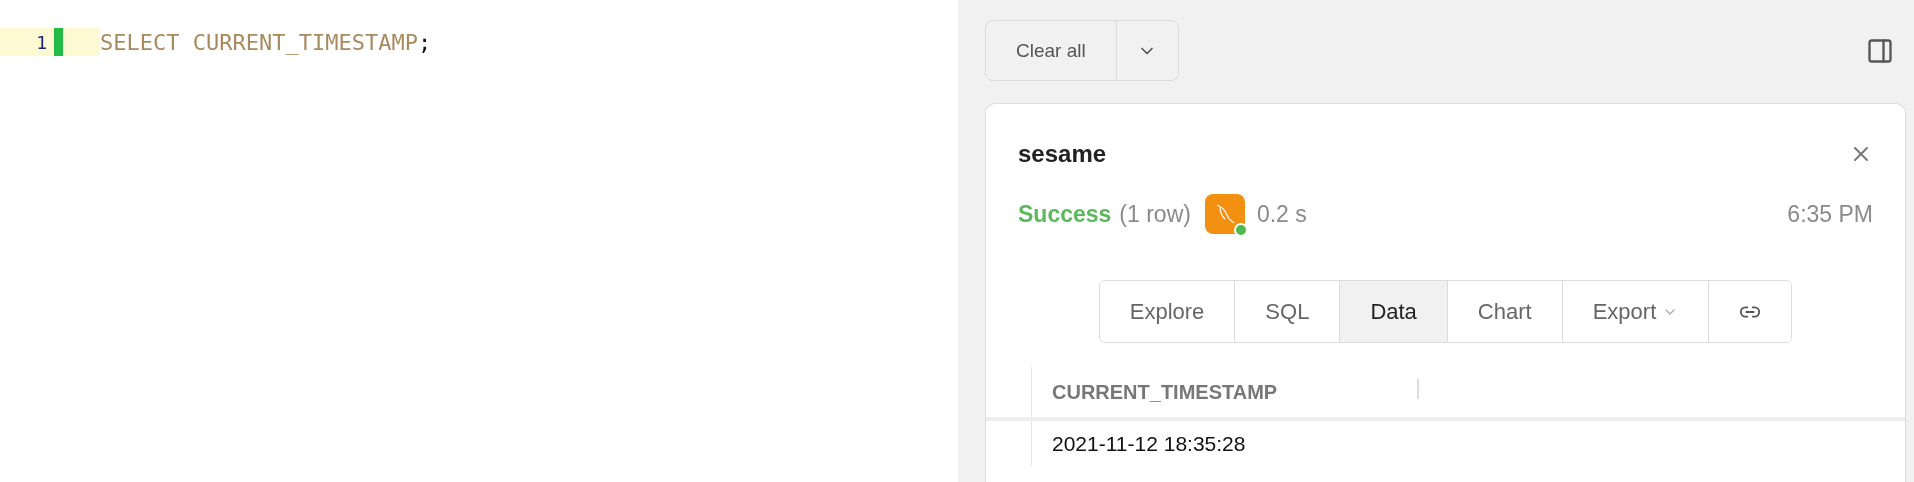 This screenshot has width=1914, height=482. What do you see at coordinates (1155, 214) in the screenshot?
I see `row-count: (1 row)` at bounding box center [1155, 214].